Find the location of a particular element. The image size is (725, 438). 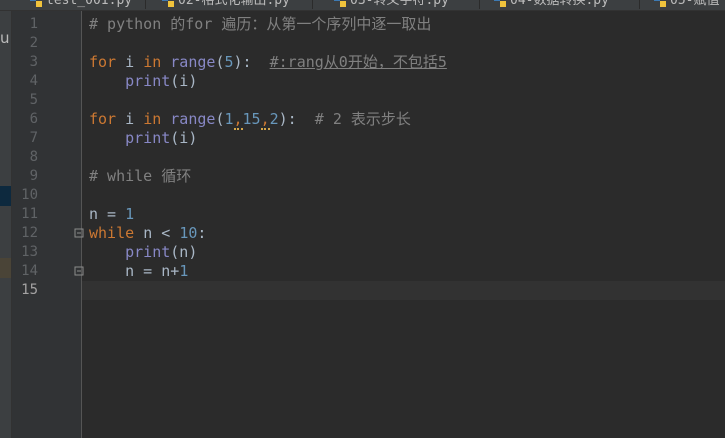

code-line-11: n = 1 is located at coordinates (111, 214).